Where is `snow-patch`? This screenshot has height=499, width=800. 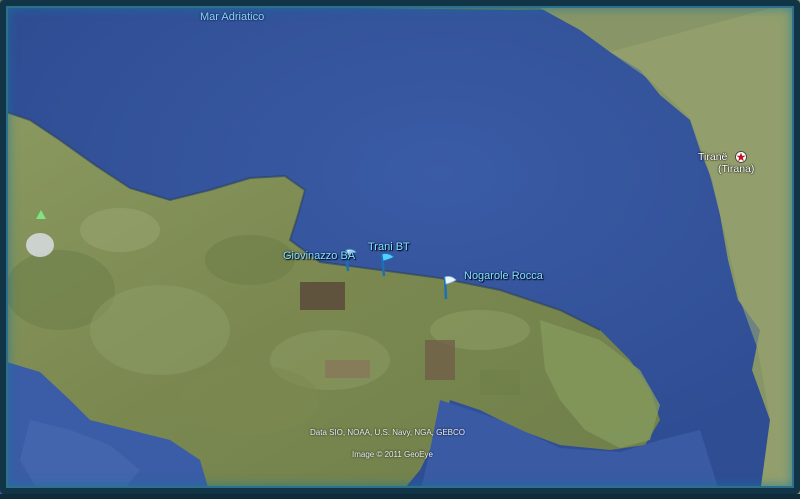 snow-patch is located at coordinates (40, 245).